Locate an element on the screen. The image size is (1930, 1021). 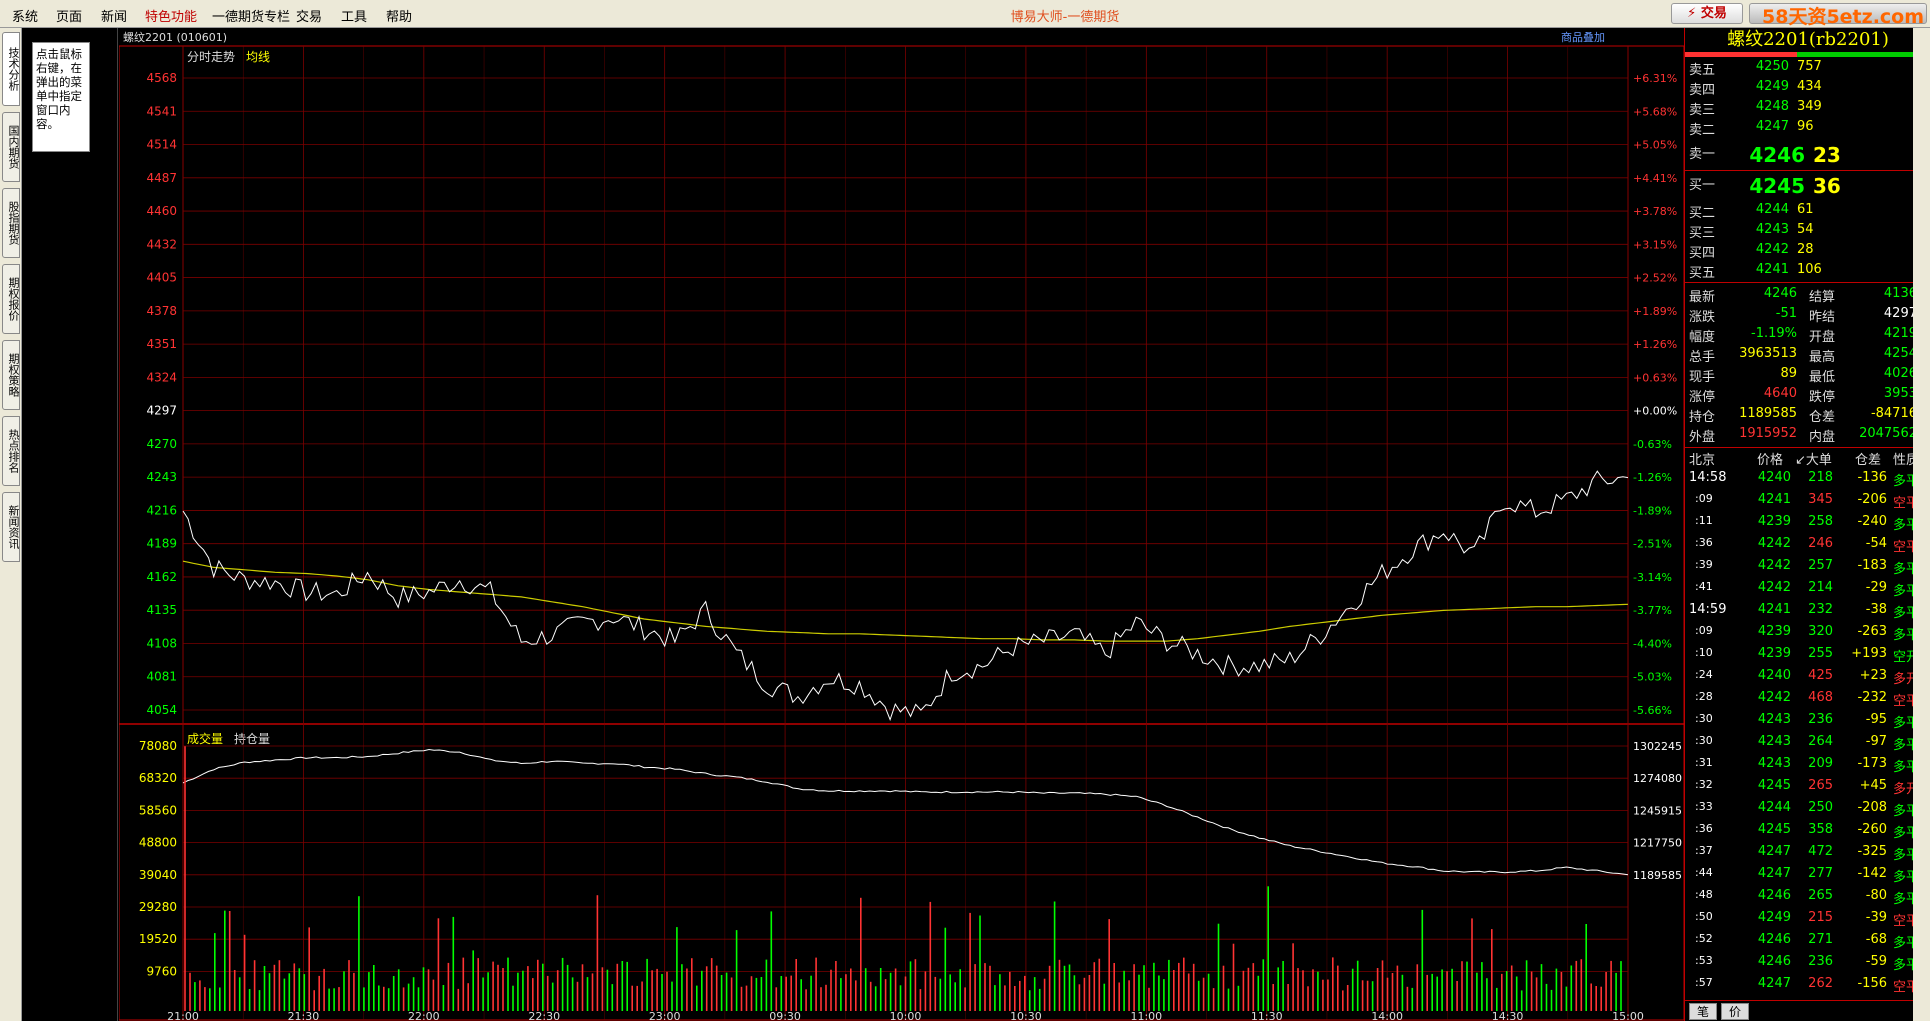
tick-price: 4241 is located at coordinates (1774, 609).